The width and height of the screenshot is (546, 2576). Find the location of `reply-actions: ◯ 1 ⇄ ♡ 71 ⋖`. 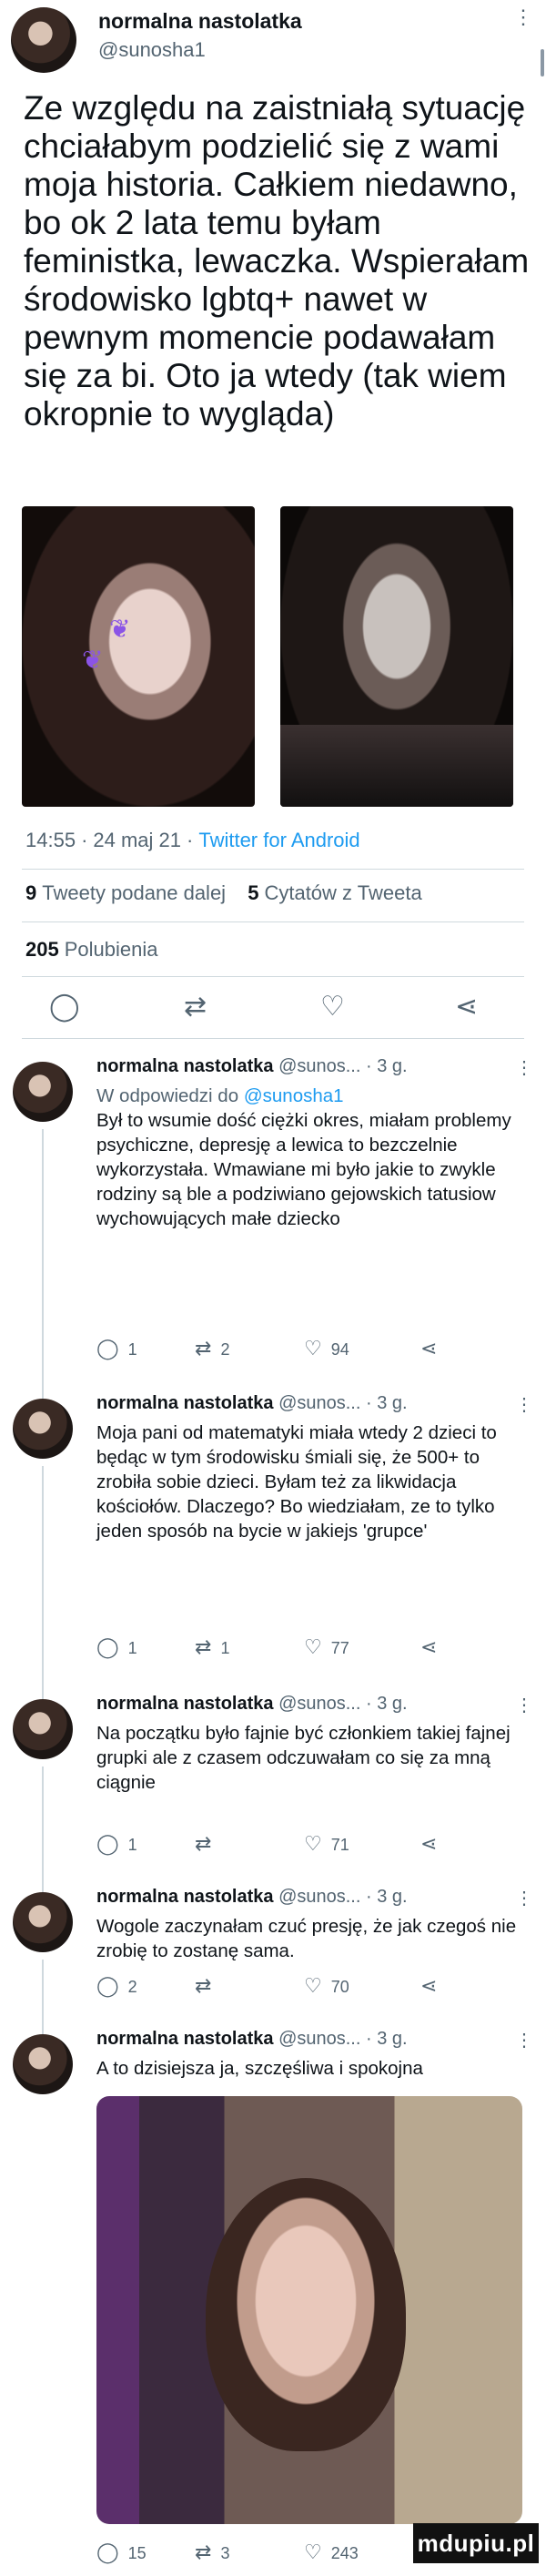

reply-actions: ◯ 1 ⇄ ♡ 71 ⋖ is located at coordinates (310, 1845).